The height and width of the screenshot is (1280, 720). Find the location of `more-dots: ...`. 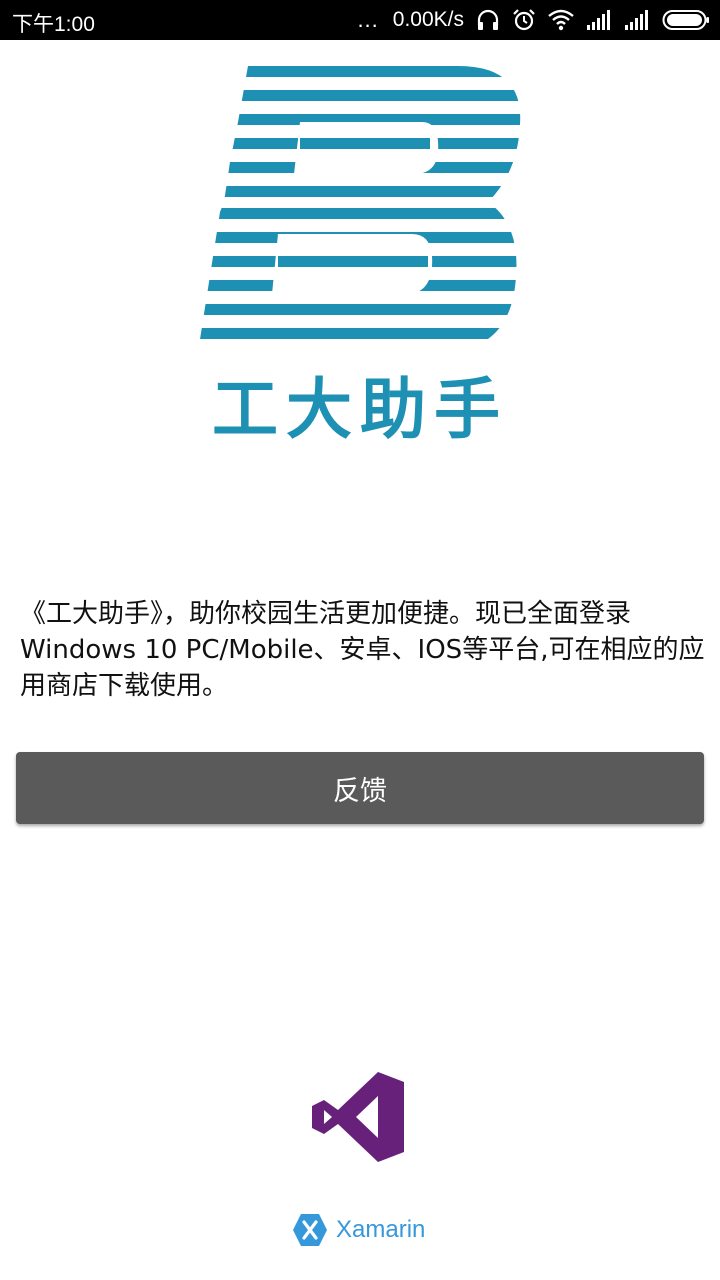

more-dots: ... is located at coordinates (368, 19).